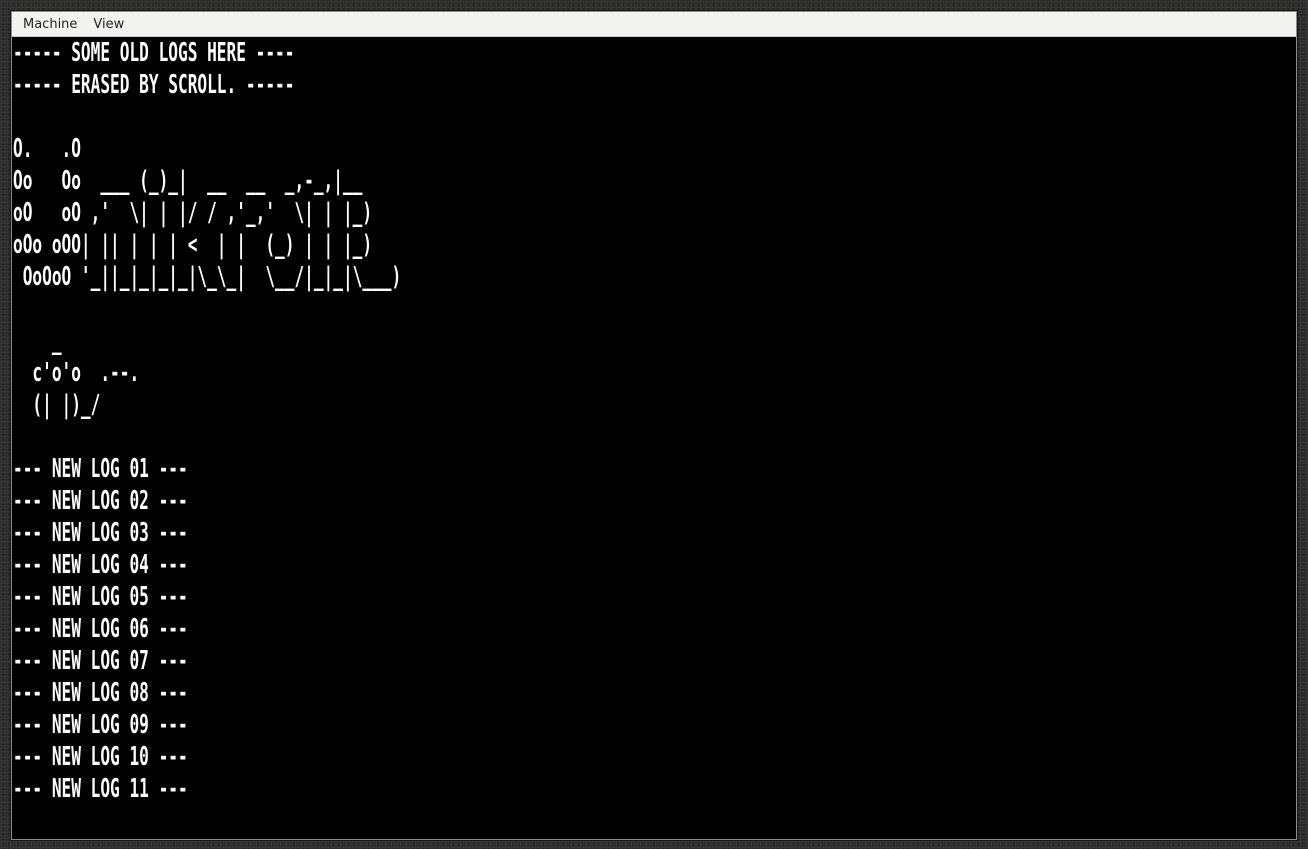  I want to click on new-log-line: --- NEW LOG 11 ---, so click(100, 789).